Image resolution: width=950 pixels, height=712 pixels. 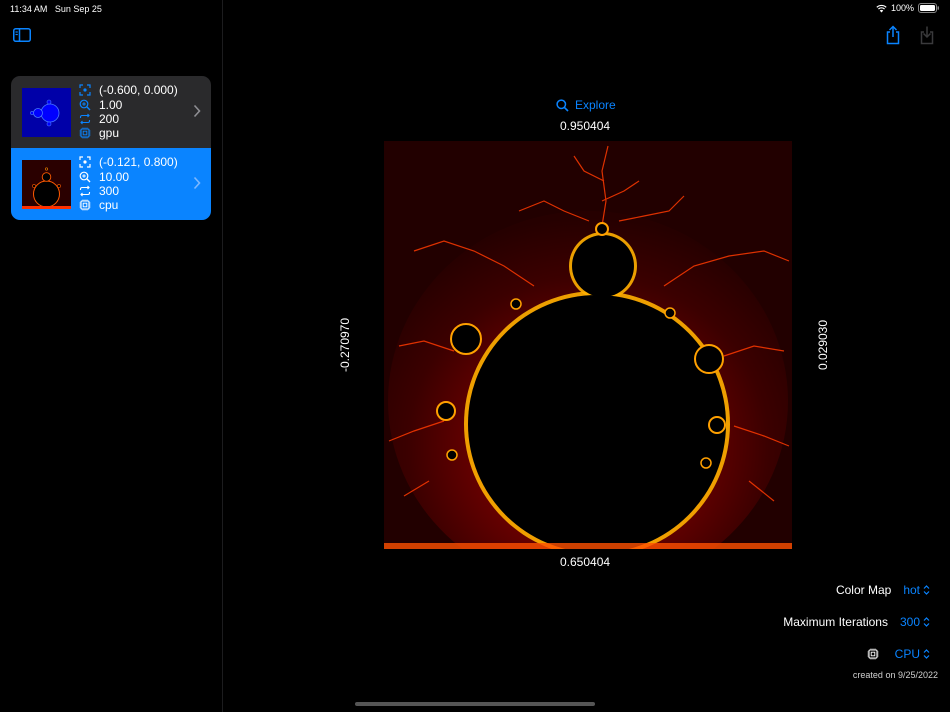 I want to click on wifi-icon, so click(x=881, y=8).